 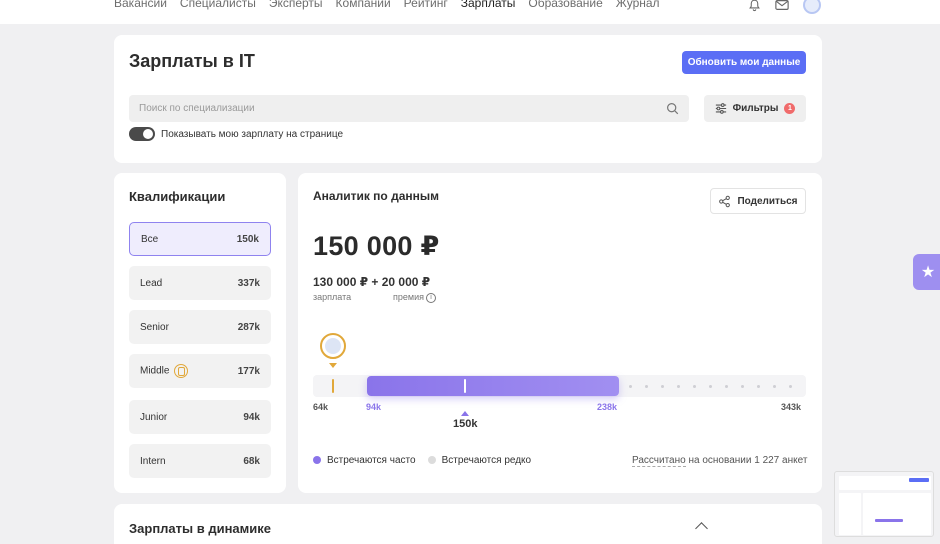 What do you see at coordinates (200, 417) in the screenshot?
I see `qualification-junior: Junior 94k` at bounding box center [200, 417].